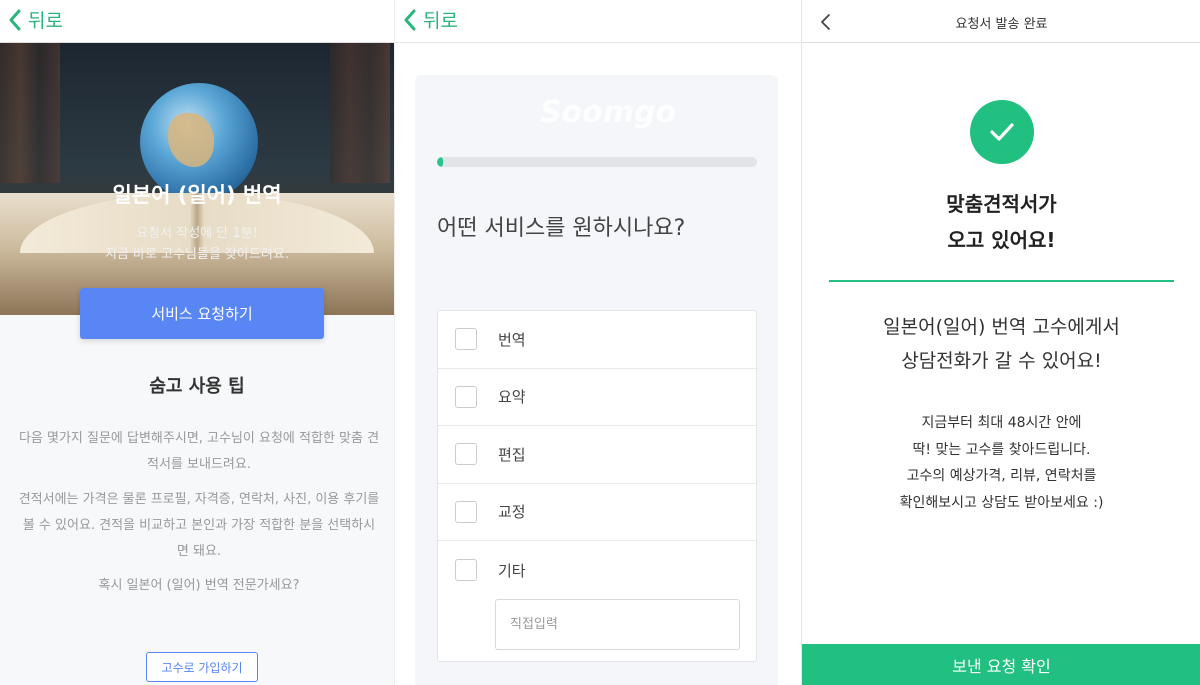 The width and height of the screenshot is (1200, 685). What do you see at coordinates (1001, 502) in the screenshot?
I see `detail-line: 확인해보시고 상담도 받아보세요 :)` at bounding box center [1001, 502].